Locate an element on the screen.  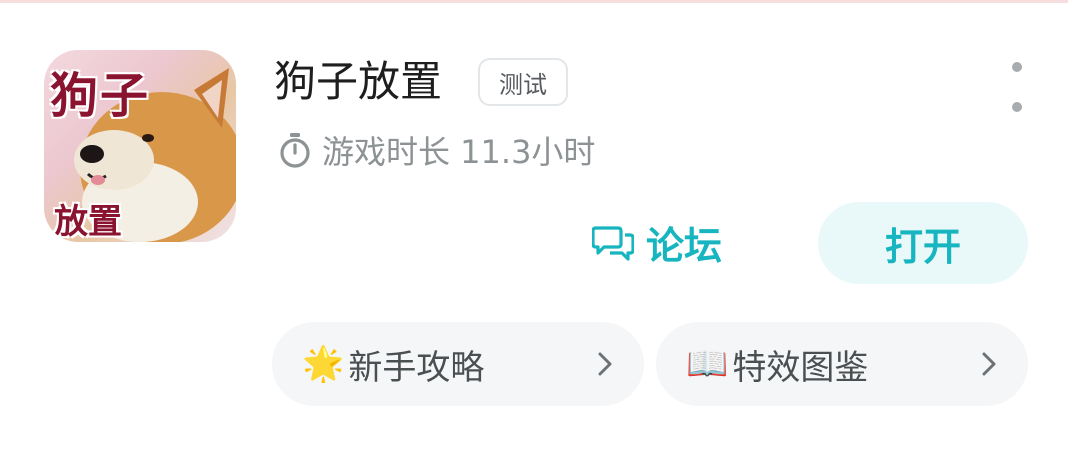
forum-label: 论坛 is located at coordinates (684, 245).